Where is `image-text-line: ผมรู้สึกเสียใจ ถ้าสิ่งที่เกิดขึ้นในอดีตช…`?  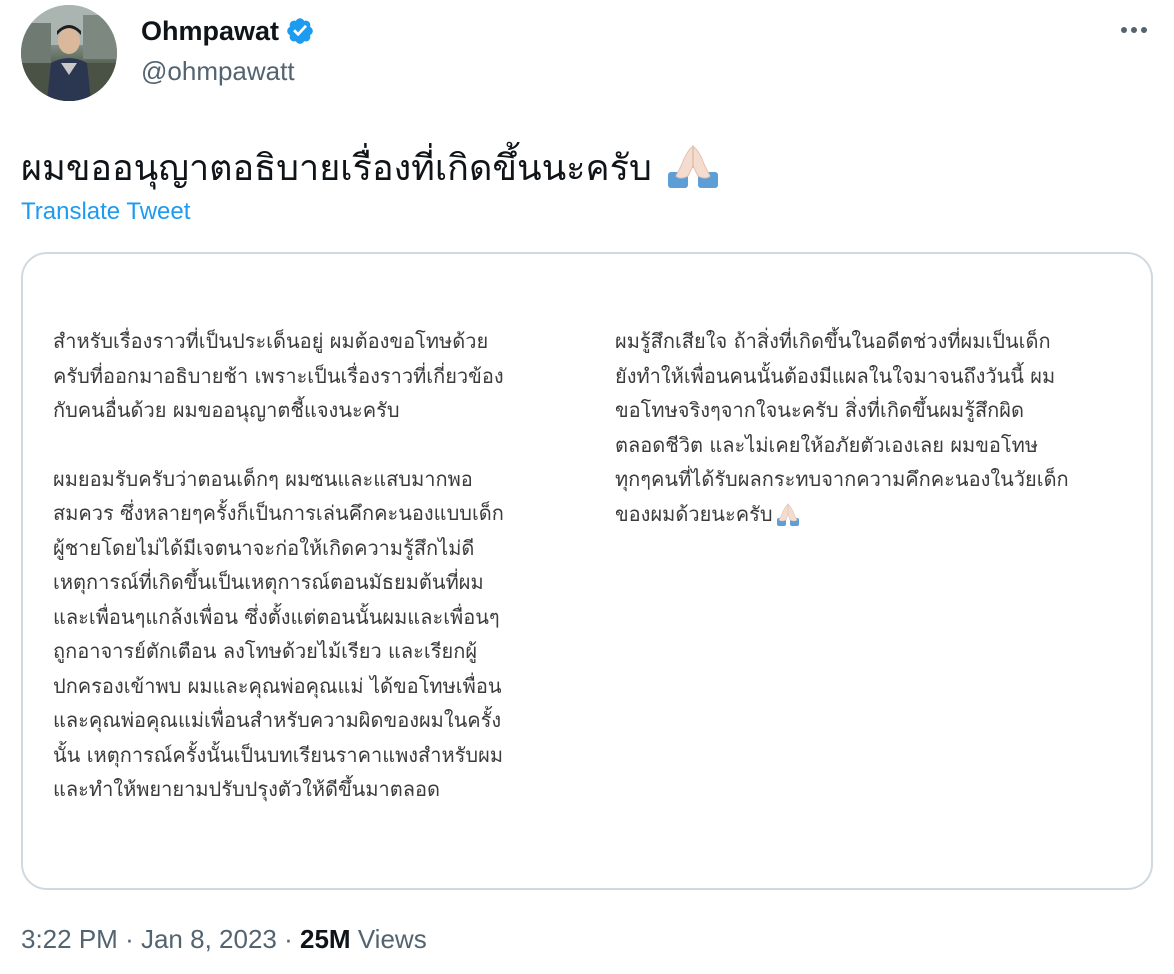
image-text-line: ผมรู้สึกเสียใจ ถ้าสิ่งที่เกิดขึ้นในอดีตช… is located at coordinates (833, 341).